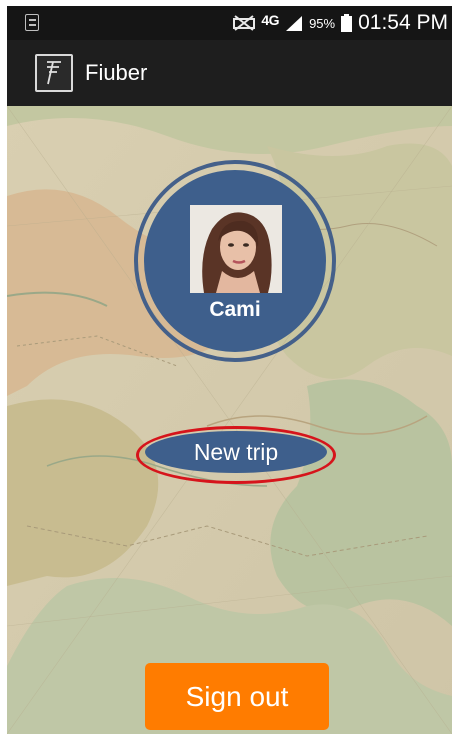 This screenshot has height=737, width=456. Describe the element at coordinates (322, 23) in the screenshot. I see `battery-percentage: 95%` at that location.